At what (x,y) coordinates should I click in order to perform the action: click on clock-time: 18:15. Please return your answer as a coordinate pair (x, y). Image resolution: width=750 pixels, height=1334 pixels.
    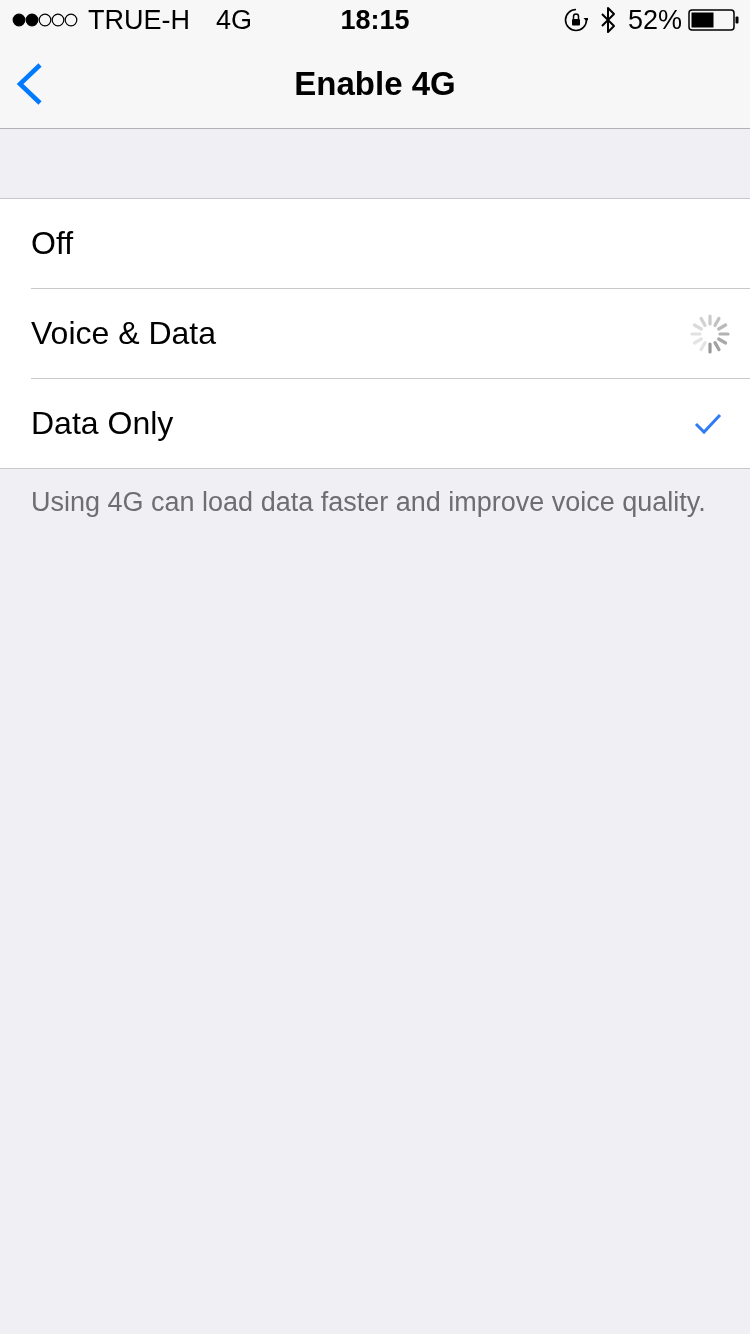
    Looking at the image, I should click on (375, 20).